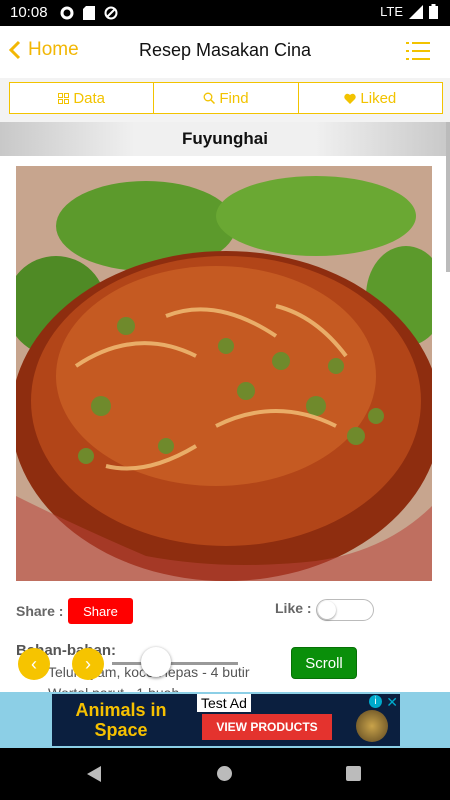 Image resolution: width=450 pixels, height=800 pixels. I want to click on tab-data: Data, so click(81, 98).